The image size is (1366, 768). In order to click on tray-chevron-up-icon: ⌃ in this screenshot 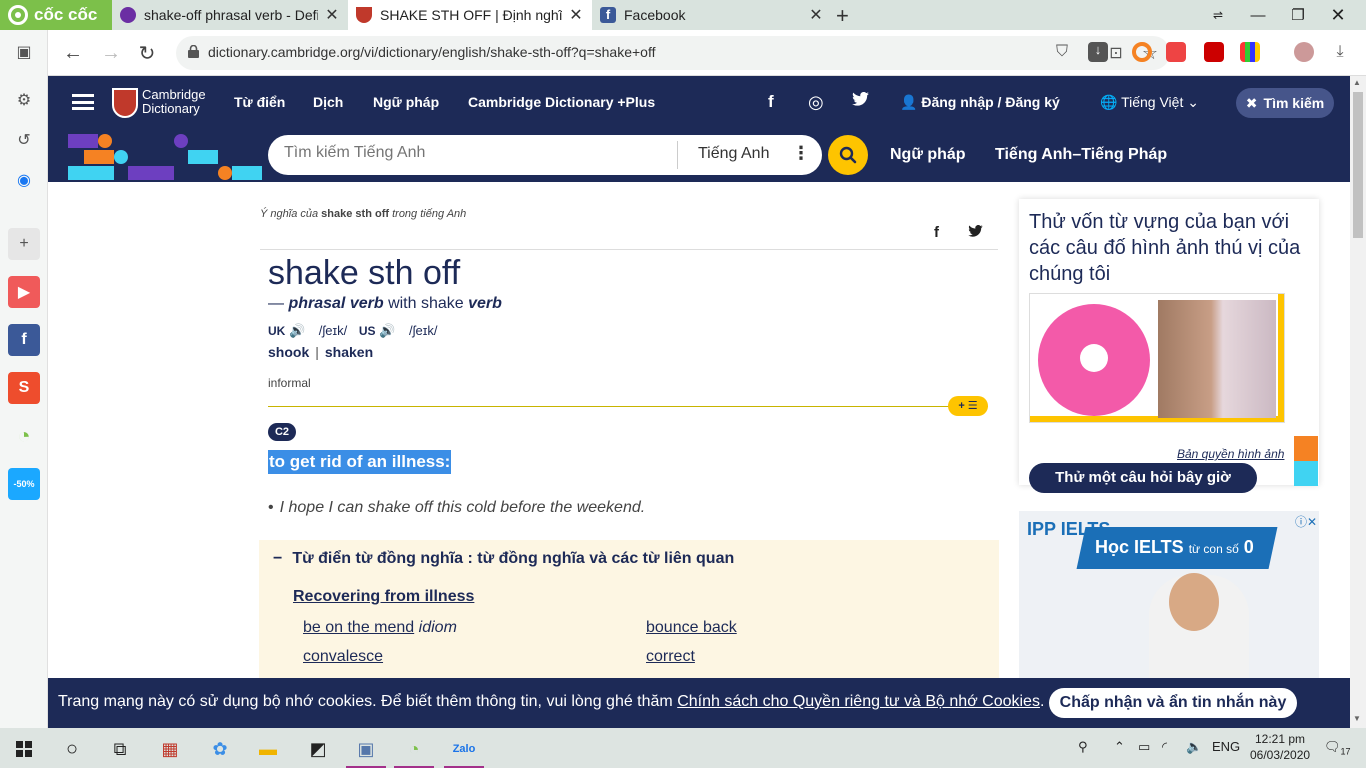, I will do `click(1119, 747)`.